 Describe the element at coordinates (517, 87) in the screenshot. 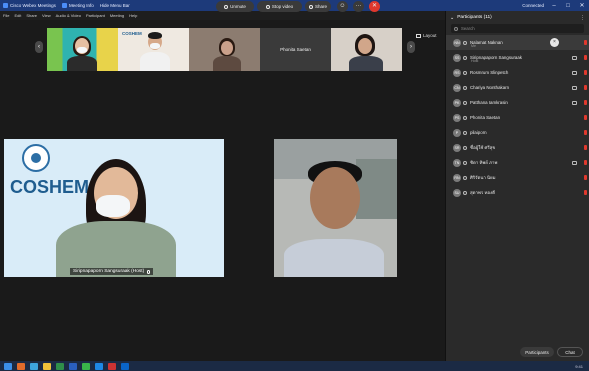

I see `participant-row: CN Chariya Nonthakarn` at that location.